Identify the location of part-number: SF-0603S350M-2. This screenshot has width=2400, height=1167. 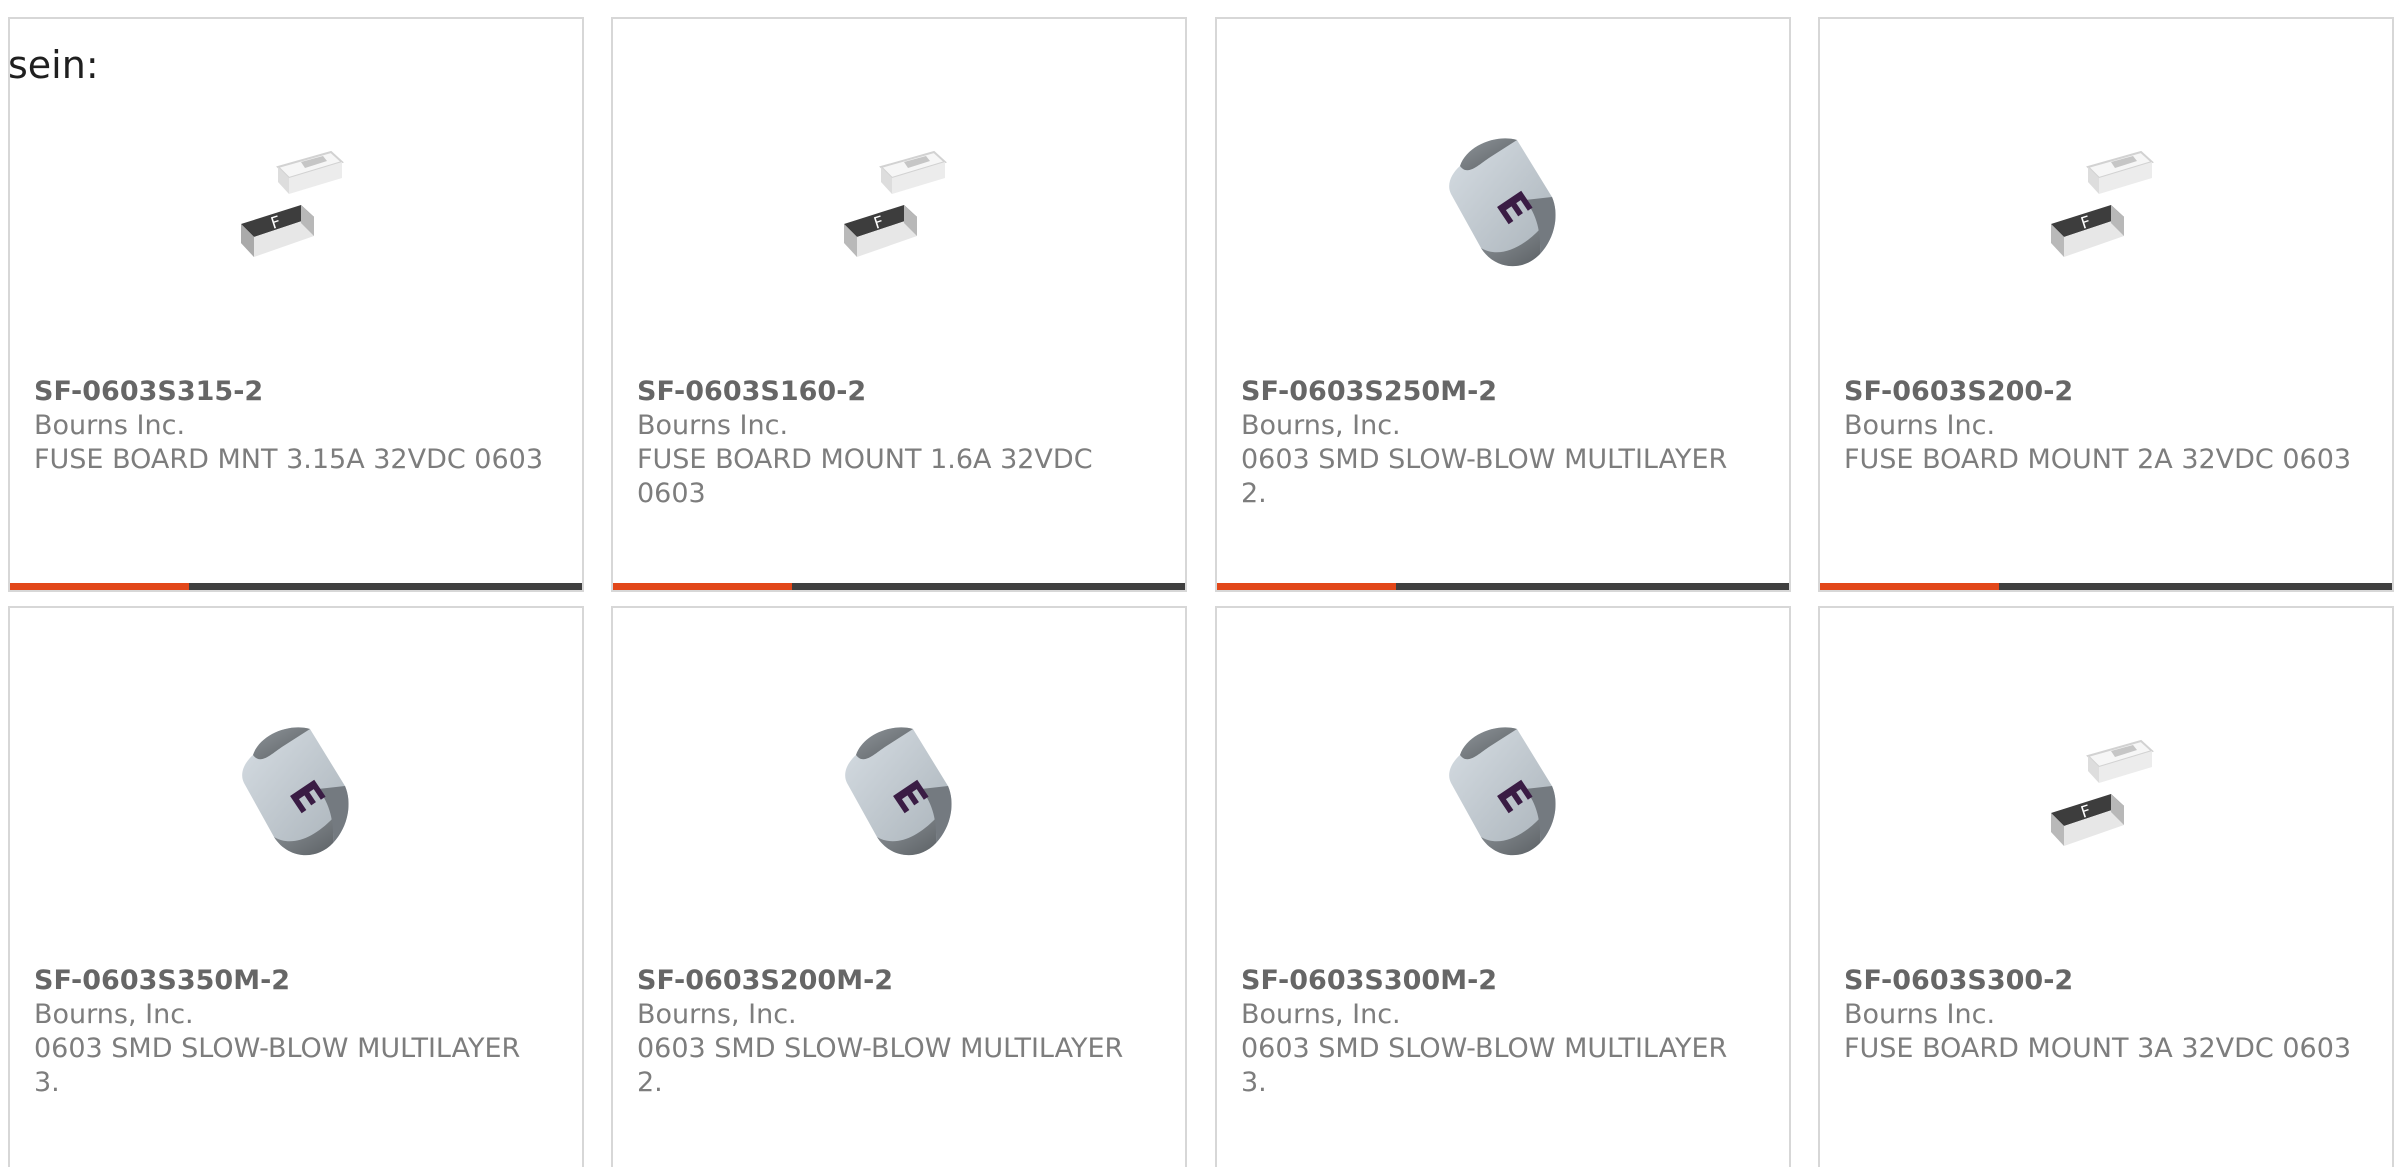
(294, 981).